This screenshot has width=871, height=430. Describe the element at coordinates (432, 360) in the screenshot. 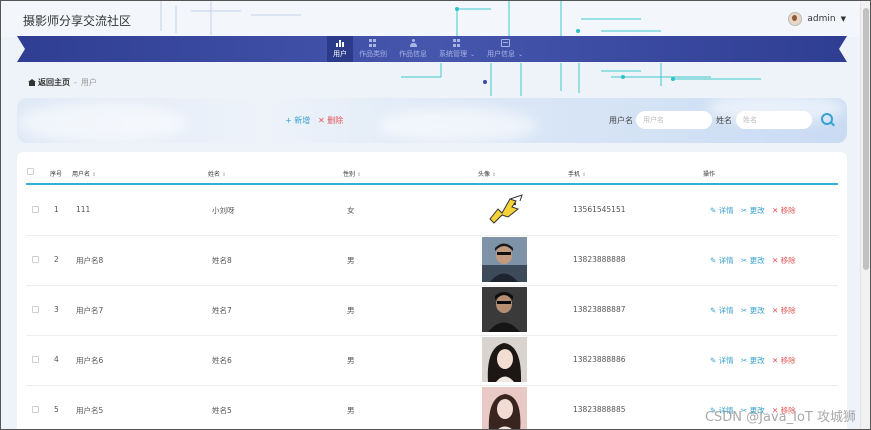

I see `table-row: 4 用户名6 姓名6 男 13823888886 ✎ 详情 ✂ 更改 ✕ 移除` at that location.